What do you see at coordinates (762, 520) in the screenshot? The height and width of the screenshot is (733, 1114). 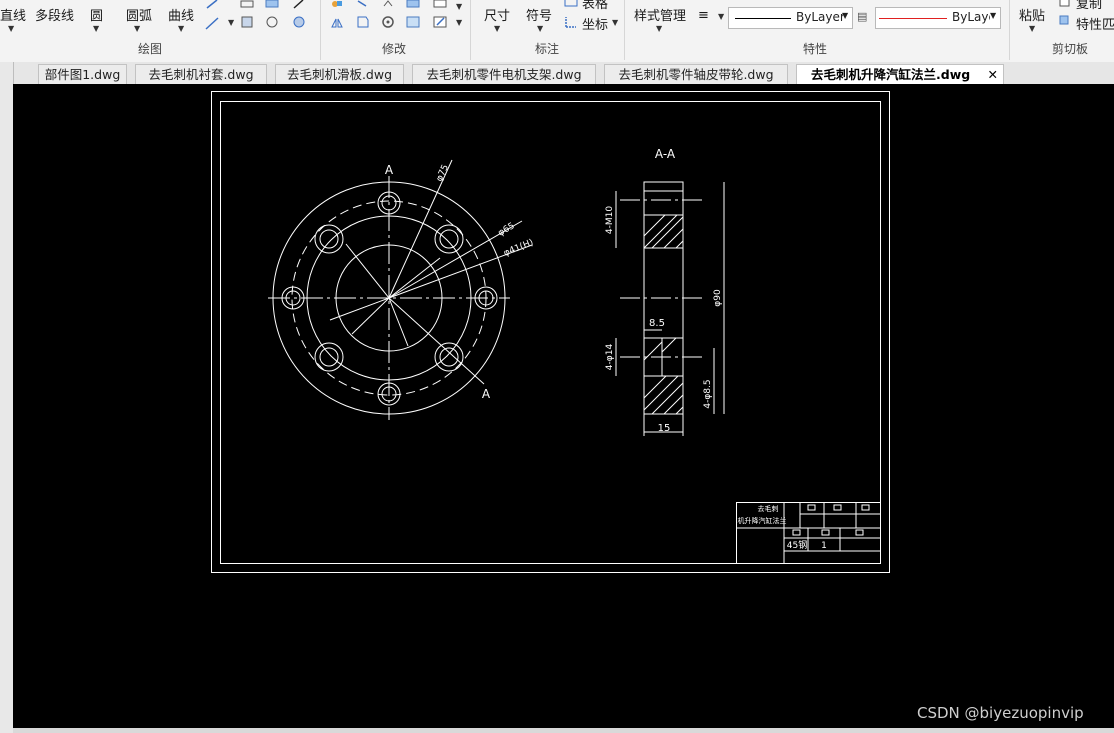 I see `title-part-name: 机升降汽缸法兰` at bounding box center [762, 520].